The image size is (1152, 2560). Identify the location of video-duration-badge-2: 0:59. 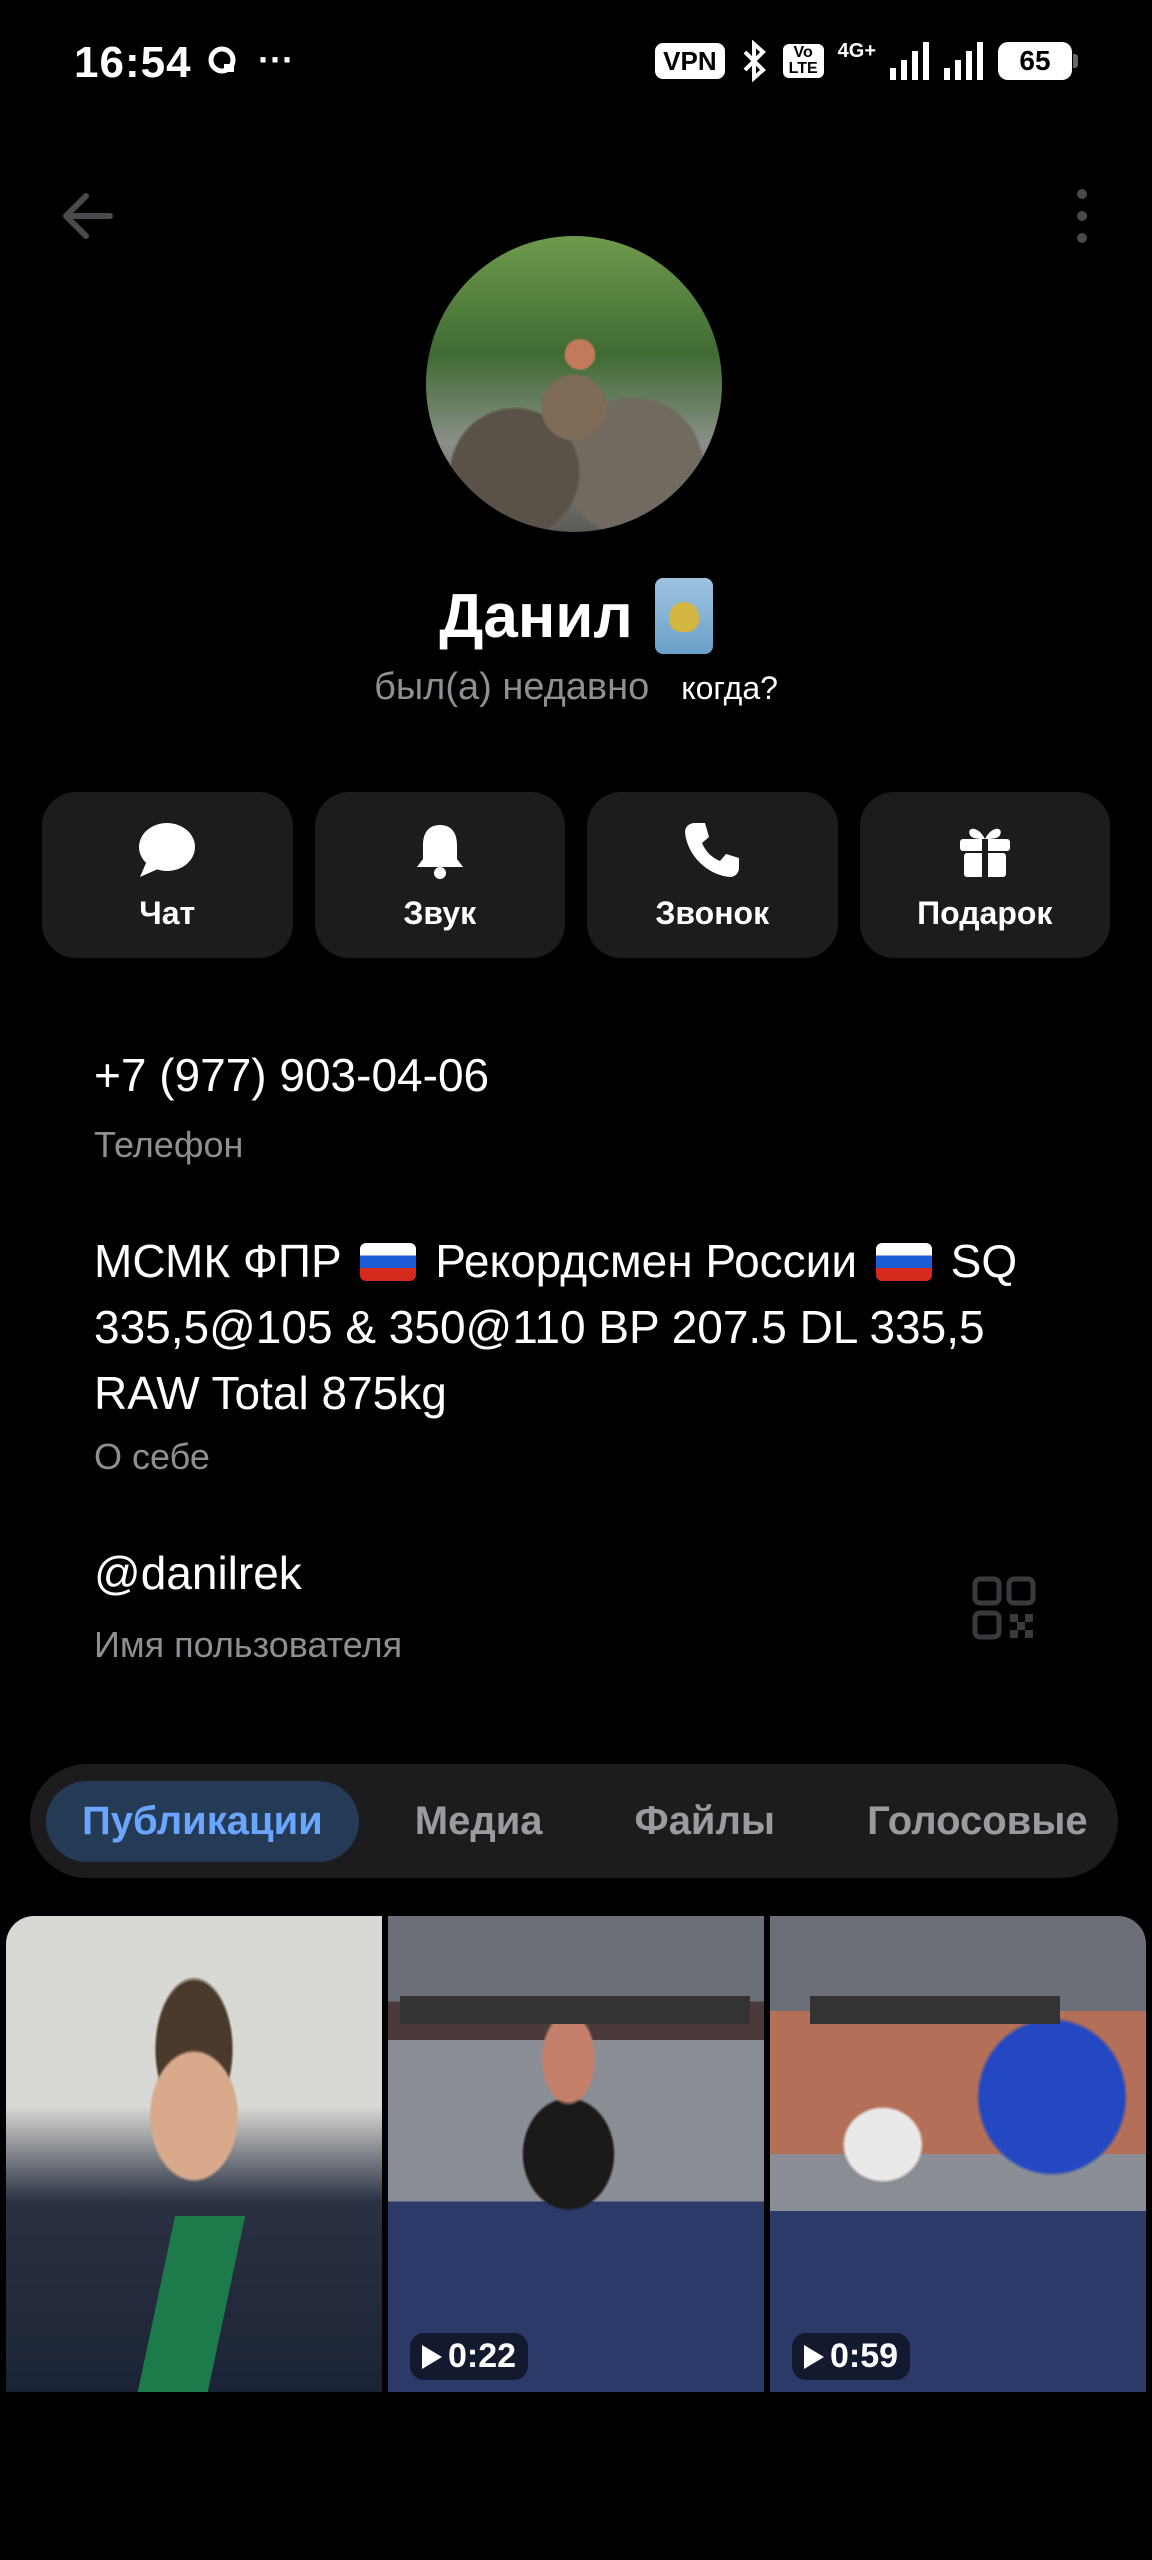
(851, 2356).